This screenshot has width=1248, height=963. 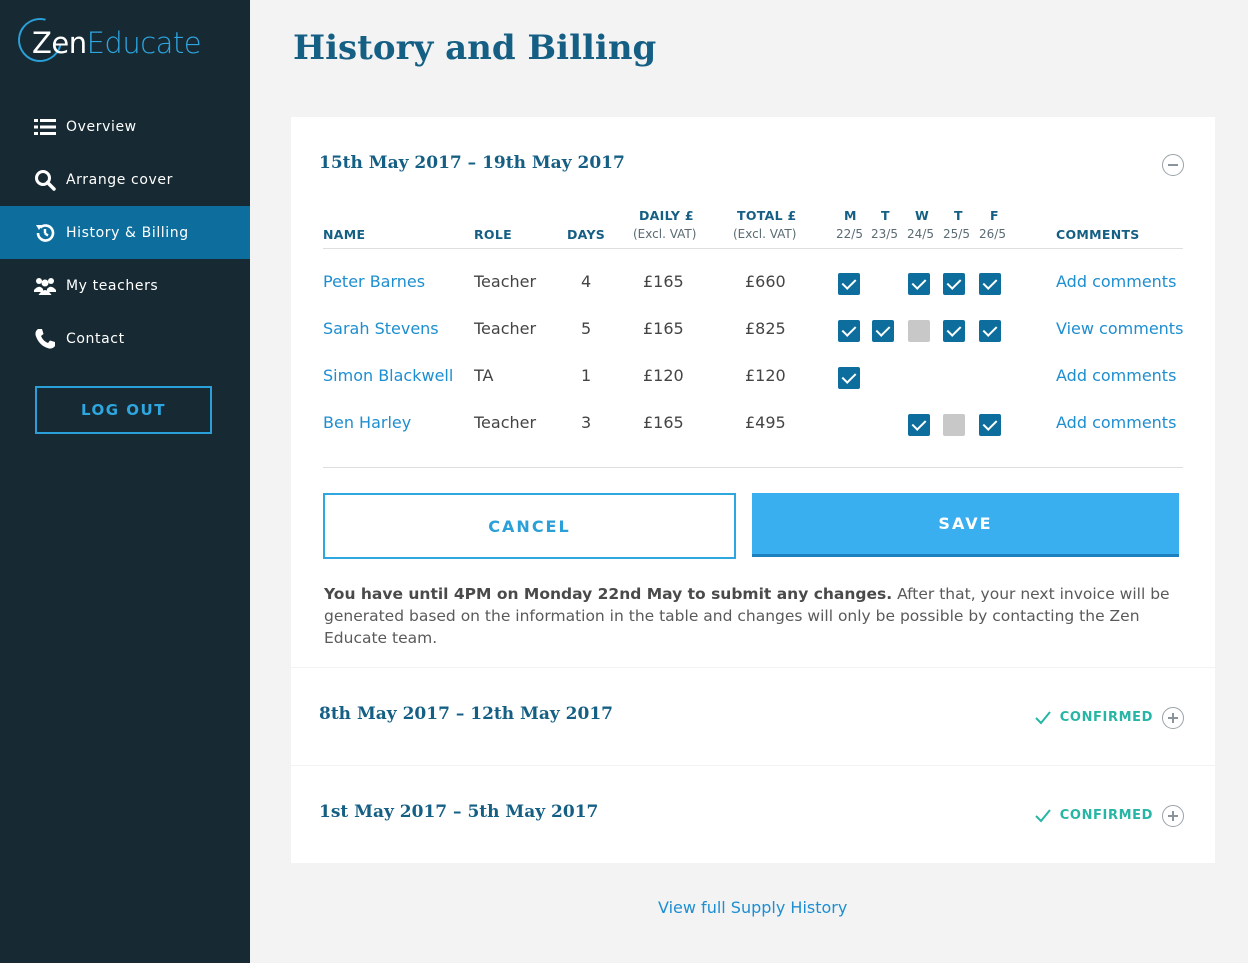 I want to click on total-cell: £495, so click(x=765, y=422).